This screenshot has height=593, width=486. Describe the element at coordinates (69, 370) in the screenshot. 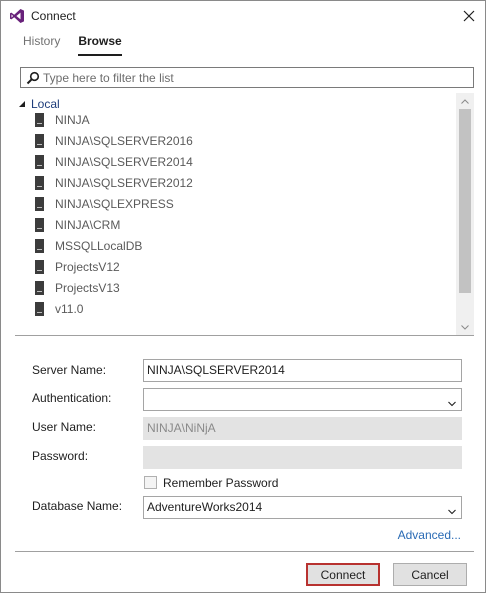

I see `server-name-label: Server Name:` at that location.